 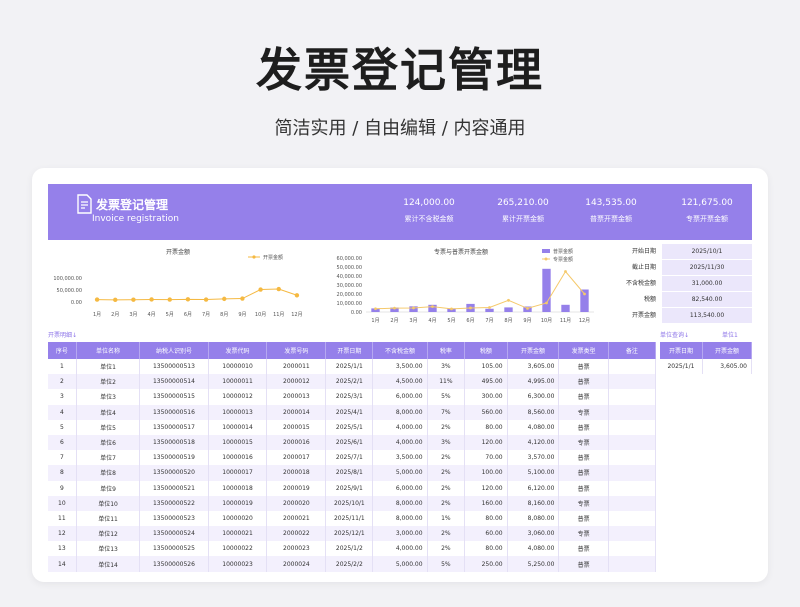 I want to click on table-cell: 2025/4/1, so click(x=349, y=412).